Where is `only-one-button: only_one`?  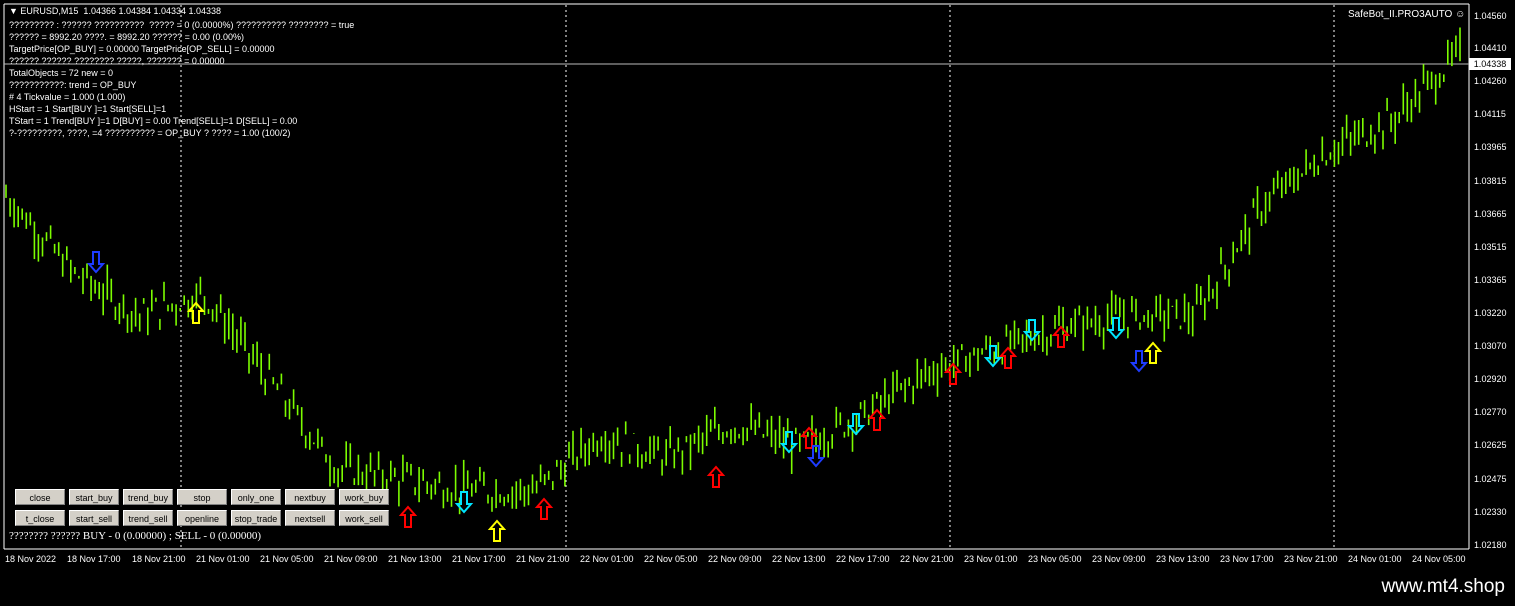
only-one-button: only_one is located at coordinates (256, 497).